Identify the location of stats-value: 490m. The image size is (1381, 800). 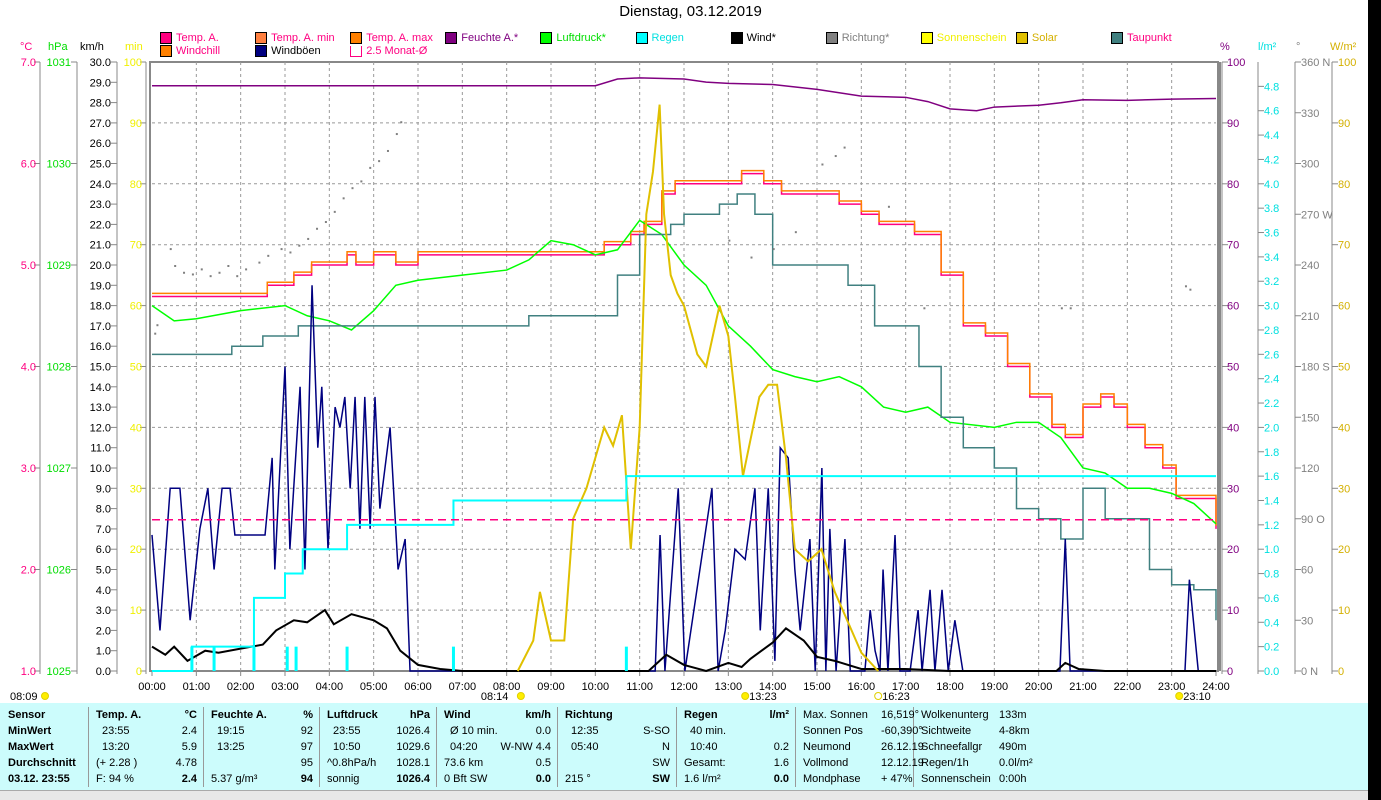
(1013, 747).